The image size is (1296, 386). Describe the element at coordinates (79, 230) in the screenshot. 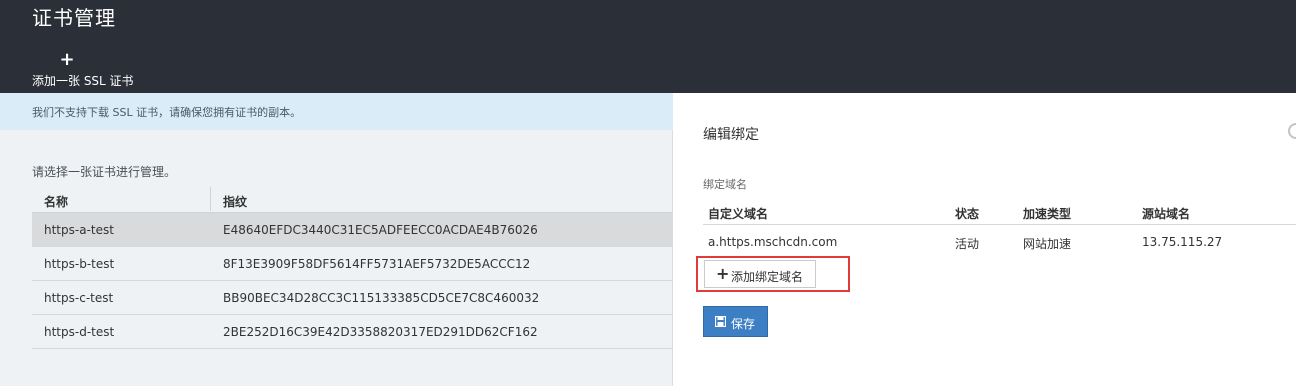

I see `cert-name: https-a-test` at that location.